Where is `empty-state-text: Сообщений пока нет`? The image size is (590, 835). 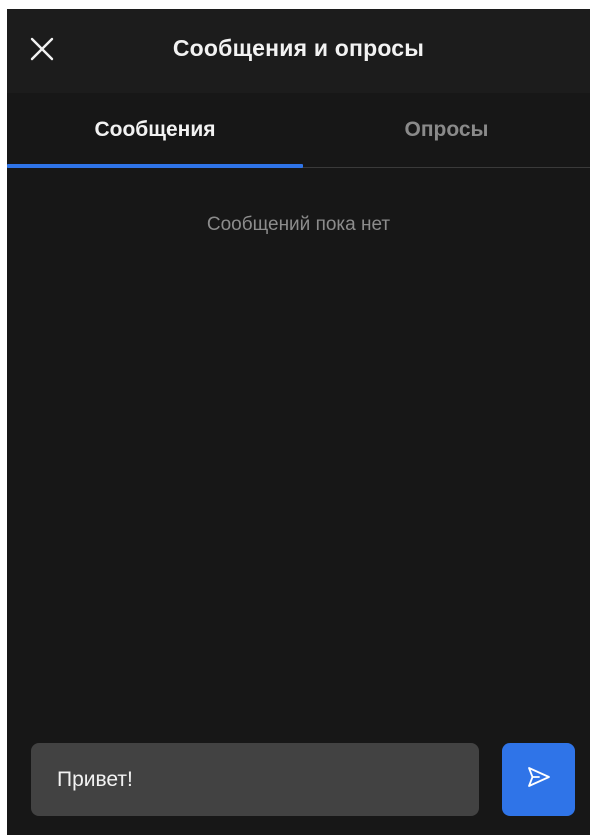 empty-state-text: Сообщений пока нет is located at coordinates (298, 224).